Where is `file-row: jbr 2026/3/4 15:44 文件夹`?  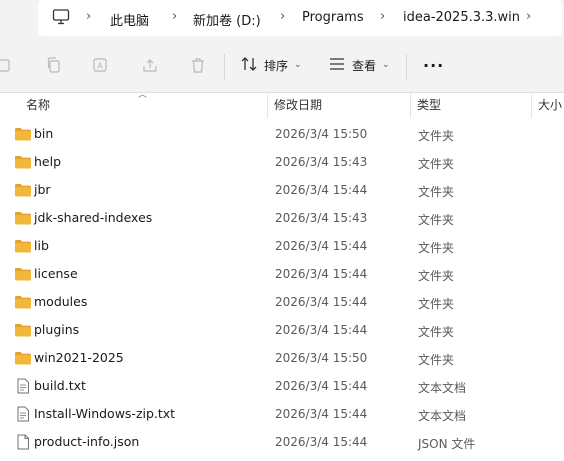 file-row: jbr 2026/3/4 15:44 文件夹 is located at coordinates (282, 190).